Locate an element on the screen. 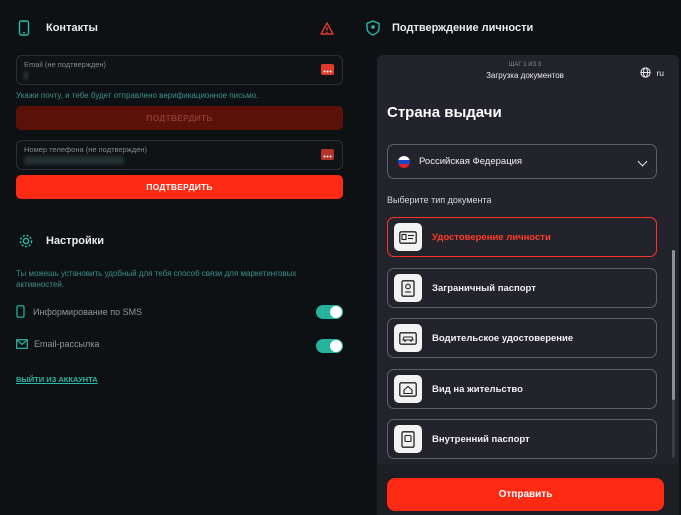 This screenshot has height=515, width=681. email-field-label: Email (не подтвержден) is located at coordinates (65, 64).